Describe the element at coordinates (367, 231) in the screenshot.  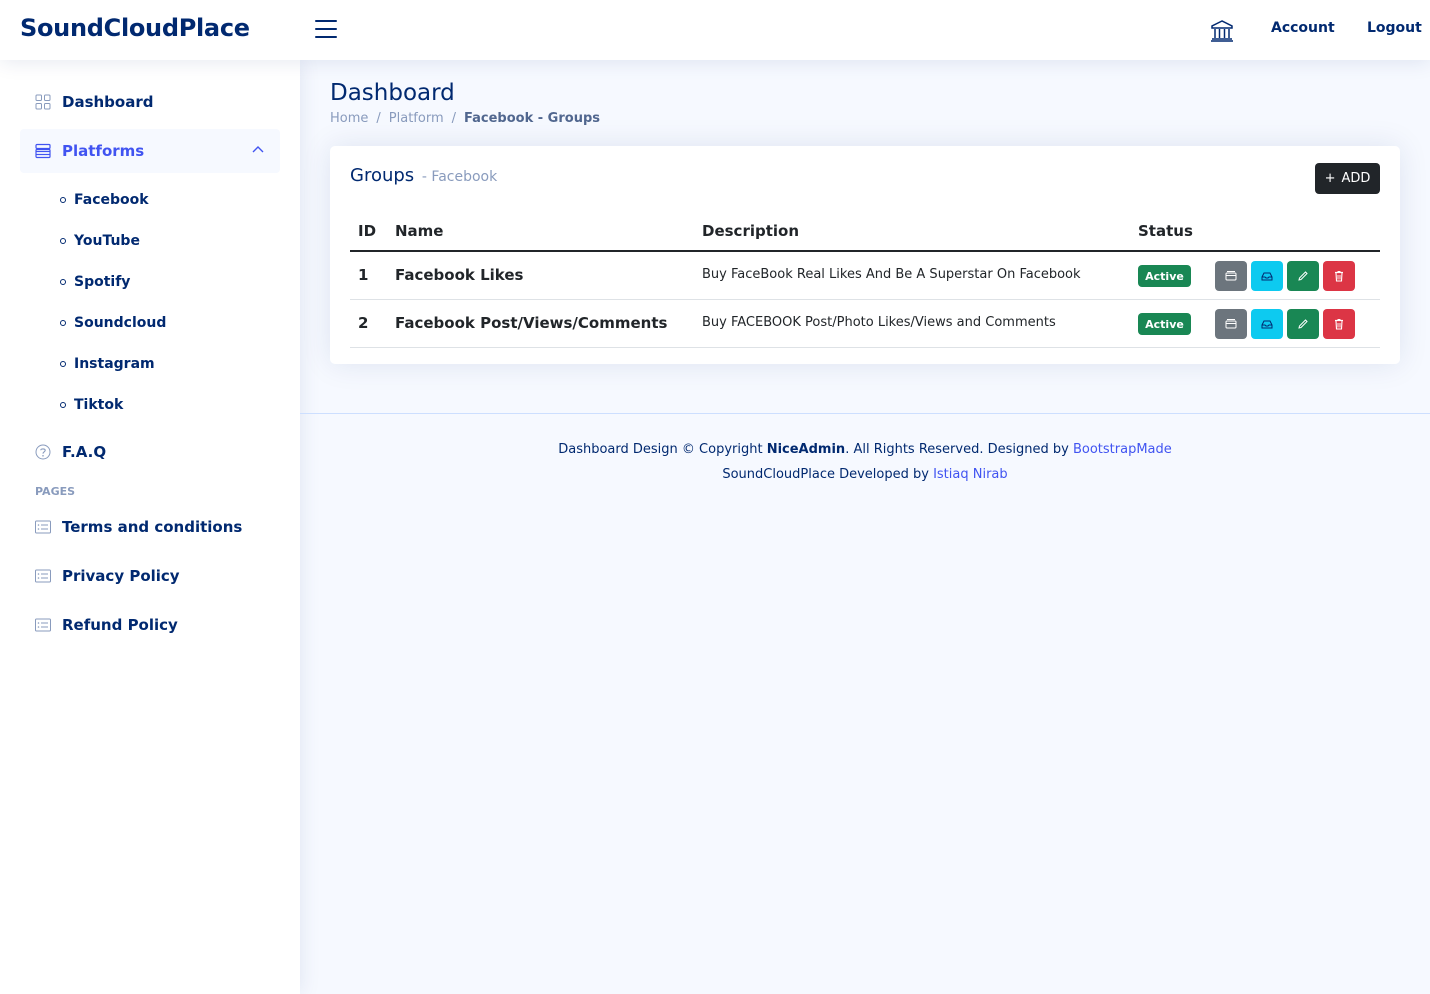
I see `column-header-id: ID` at that location.